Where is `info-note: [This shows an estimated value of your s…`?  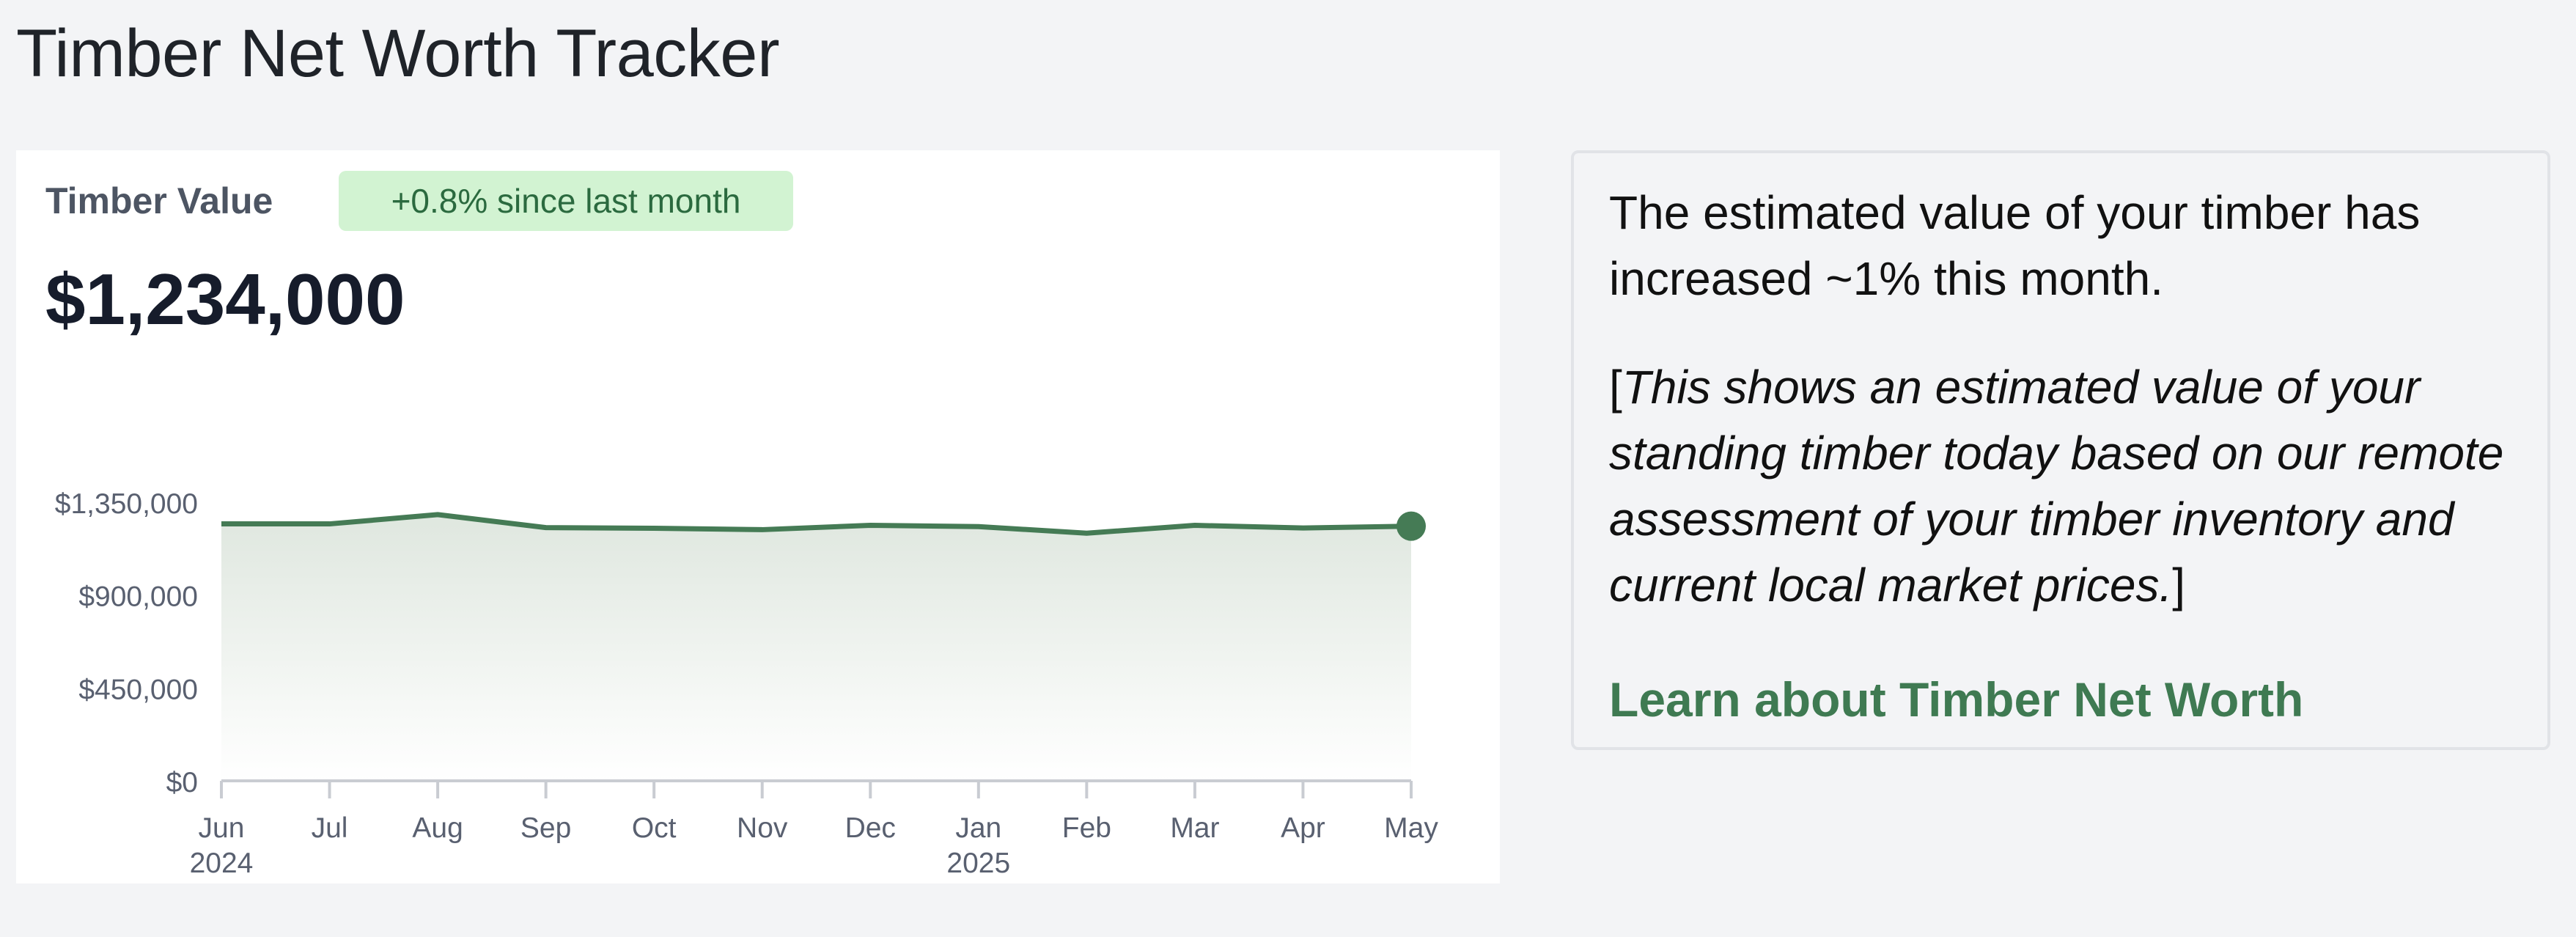 info-note: [This shows an estimated value of your s… is located at coordinates (2078, 486).